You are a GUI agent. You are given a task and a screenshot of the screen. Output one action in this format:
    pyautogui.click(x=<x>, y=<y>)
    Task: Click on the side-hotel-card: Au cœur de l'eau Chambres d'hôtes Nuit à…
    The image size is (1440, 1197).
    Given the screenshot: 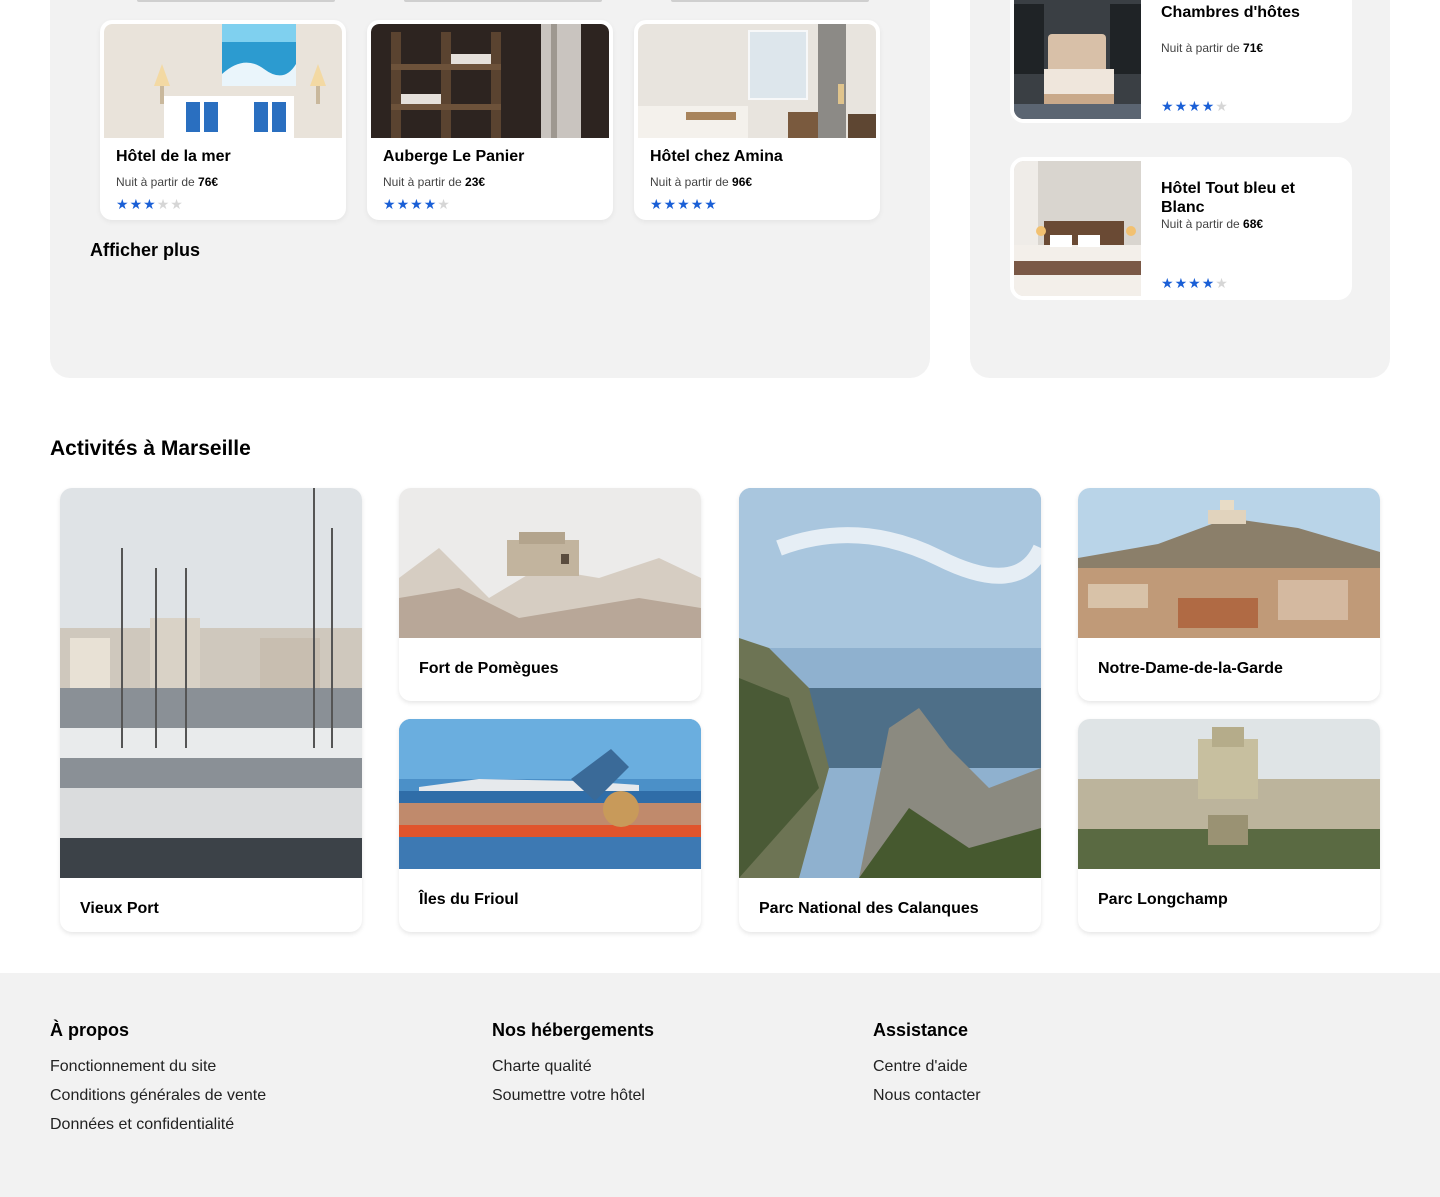 What is the action you would take?
    pyautogui.click(x=1181, y=61)
    